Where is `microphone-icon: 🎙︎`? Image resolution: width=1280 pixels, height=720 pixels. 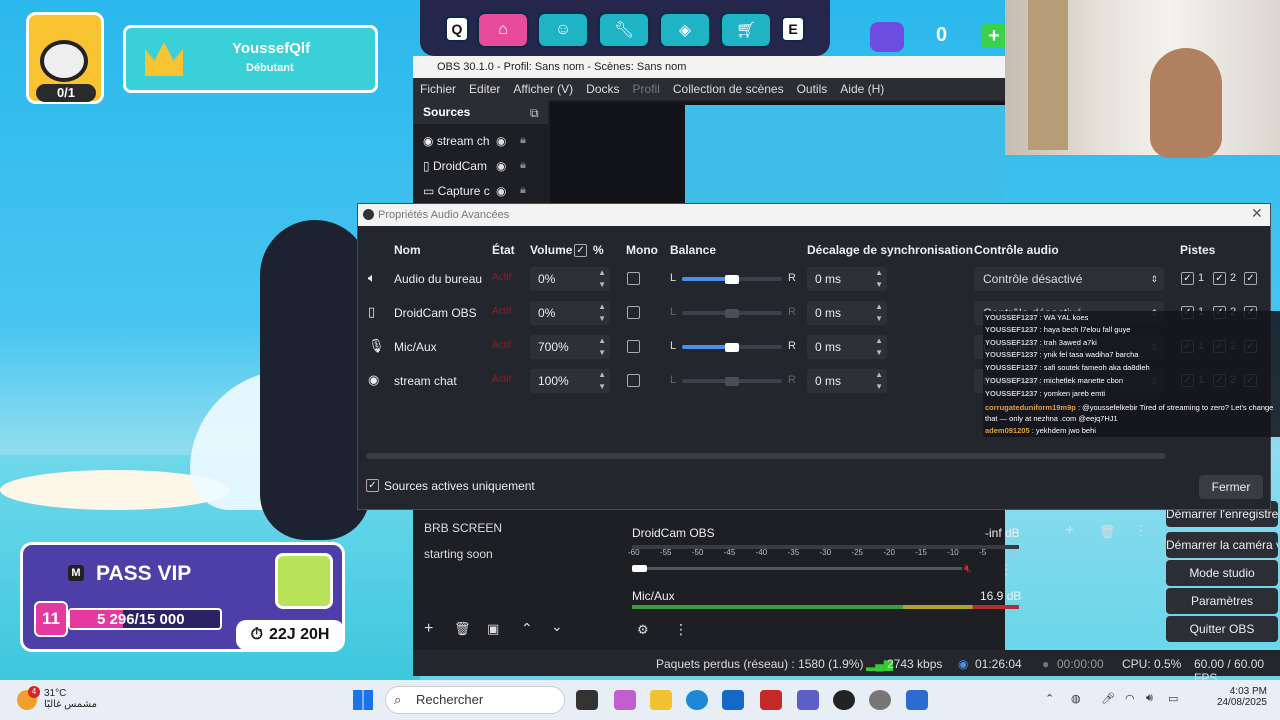 microphone-icon: 🎙︎ is located at coordinates (376, 345).